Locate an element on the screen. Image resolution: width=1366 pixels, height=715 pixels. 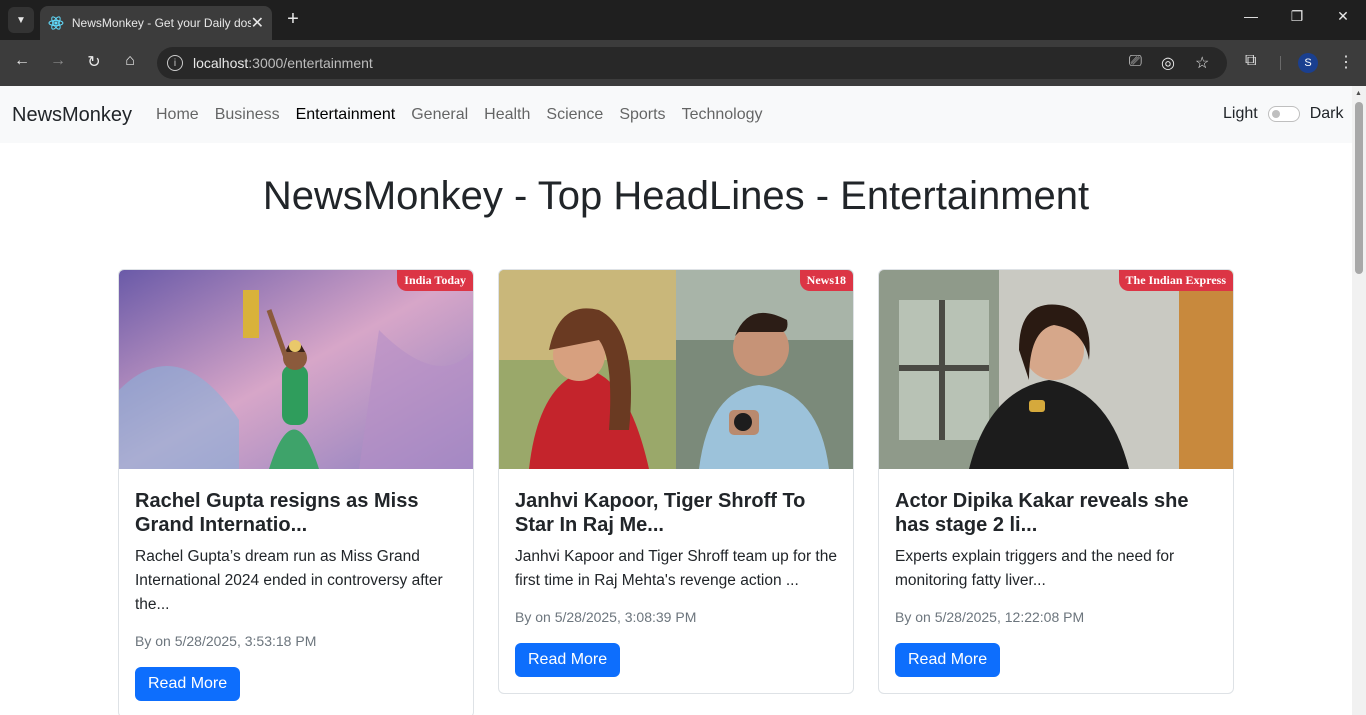
nav-link-entertainment: Entertainment is located at coordinates (346, 115).